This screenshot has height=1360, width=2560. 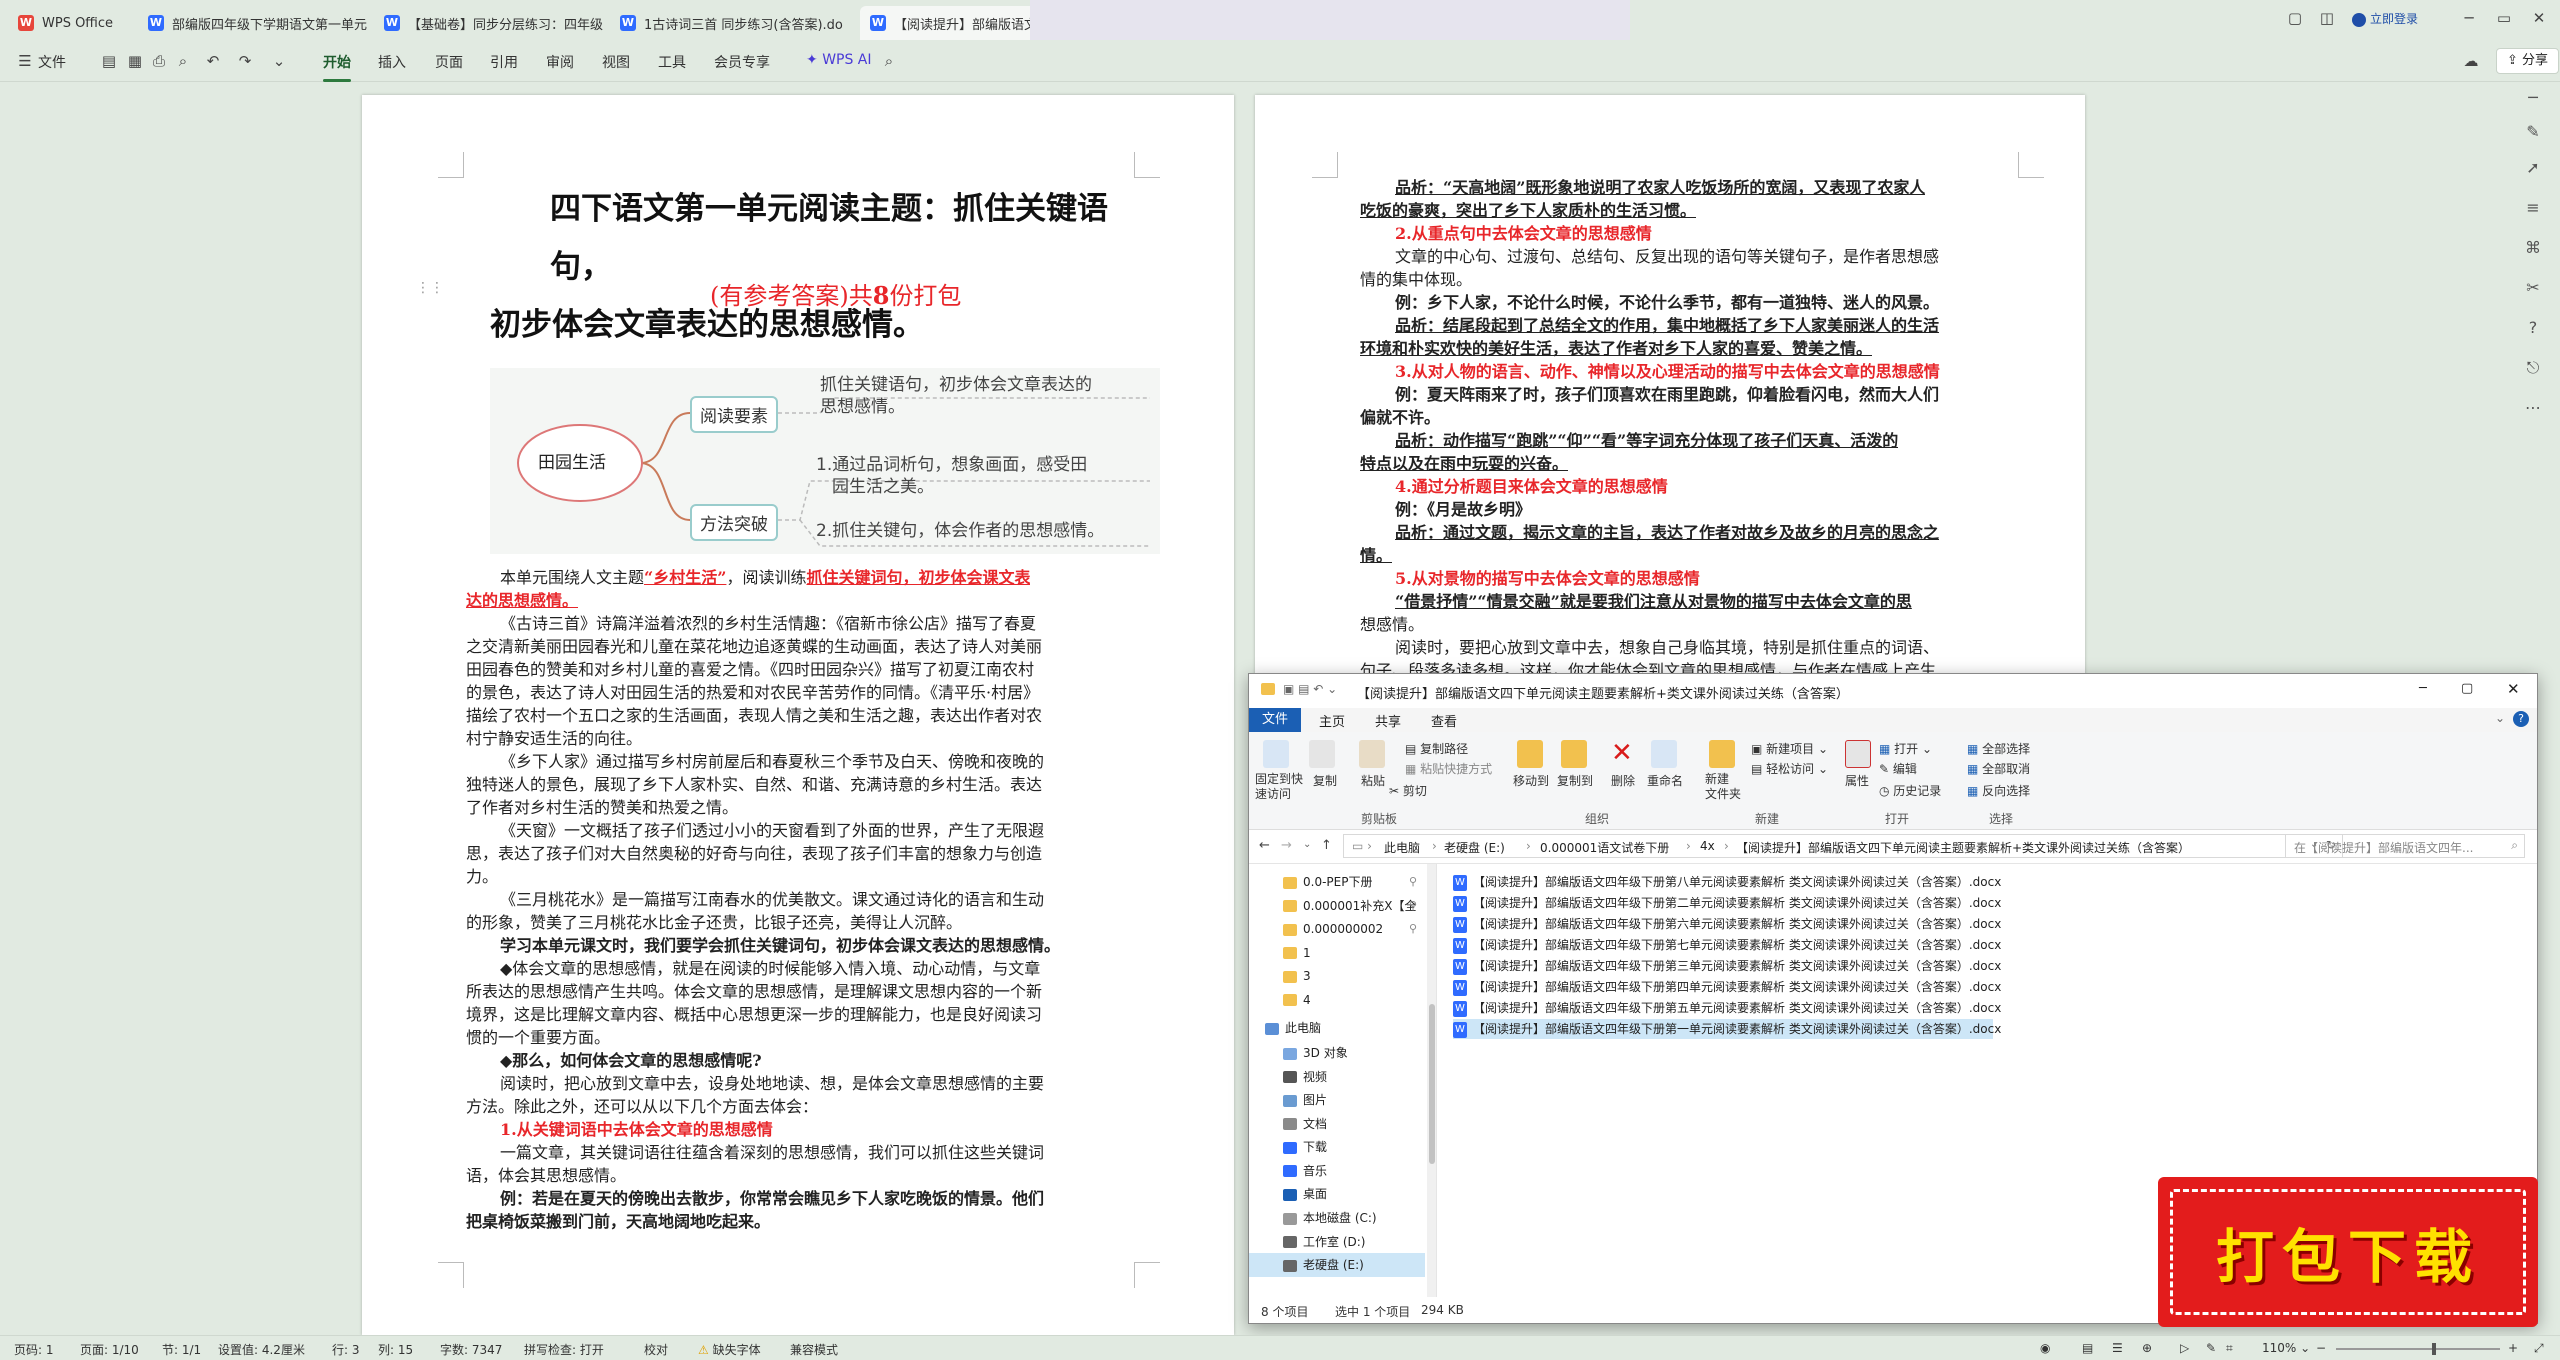 I want to click on menu-view: 视图, so click(x=616, y=62).